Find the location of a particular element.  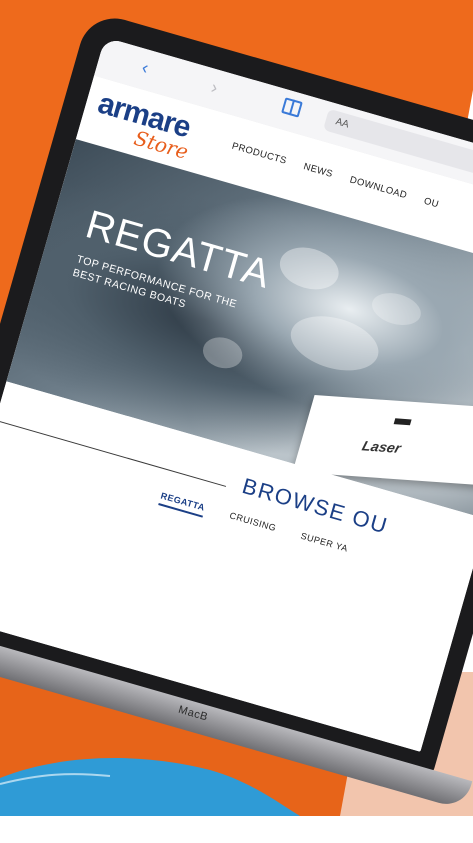

nav-more: OU is located at coordinates (432, 203).